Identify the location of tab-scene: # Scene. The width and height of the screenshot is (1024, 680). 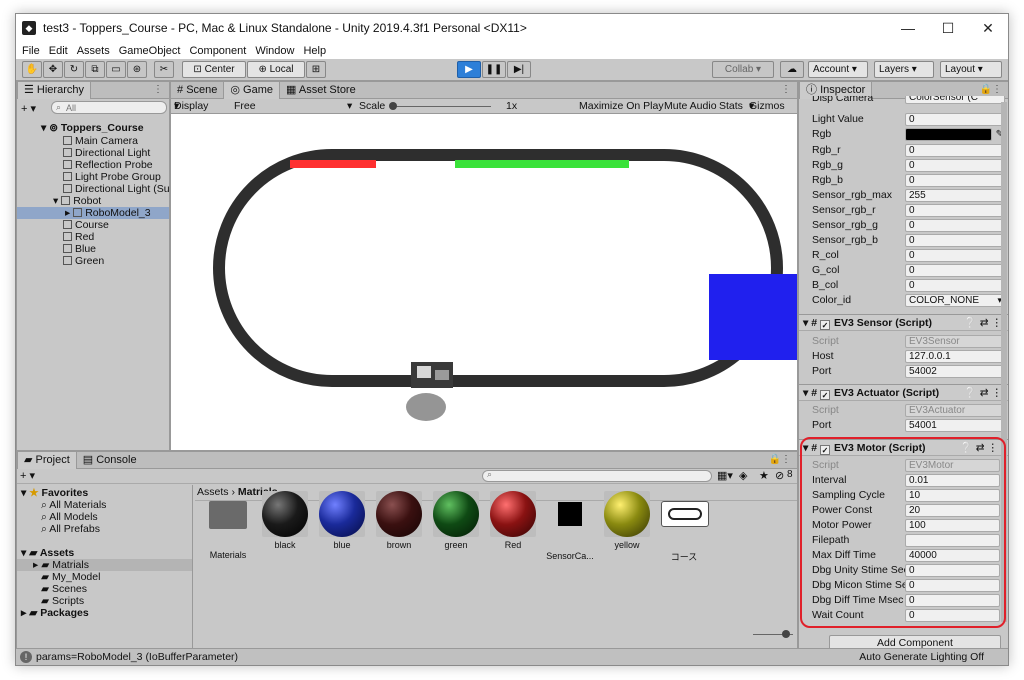
(197, 90).